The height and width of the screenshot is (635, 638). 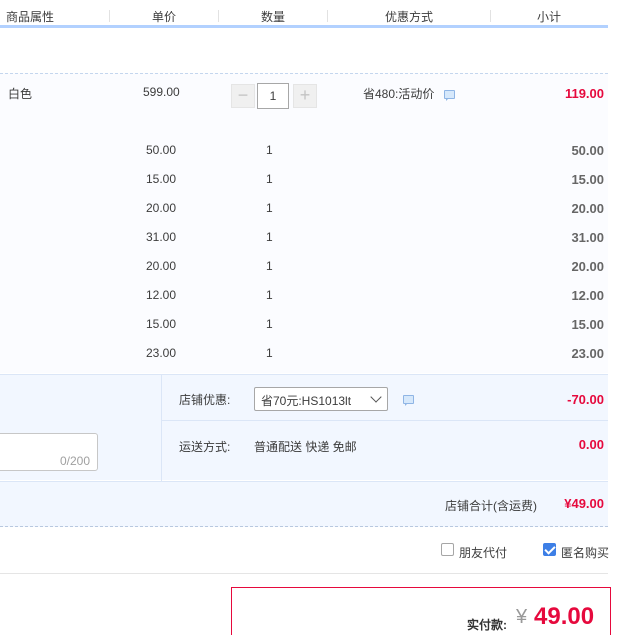 I want to click on currency-symbol: ¥, so click(x=522, y=617).